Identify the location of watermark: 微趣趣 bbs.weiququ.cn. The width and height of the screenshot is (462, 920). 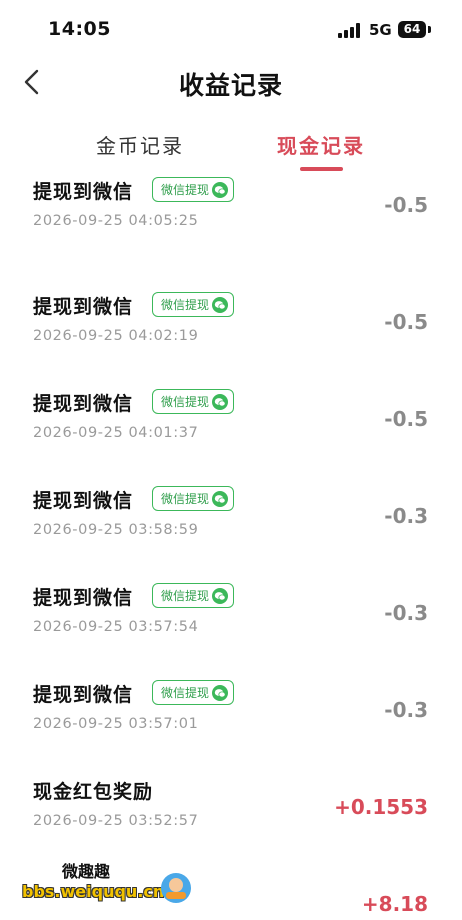
(112, 885).